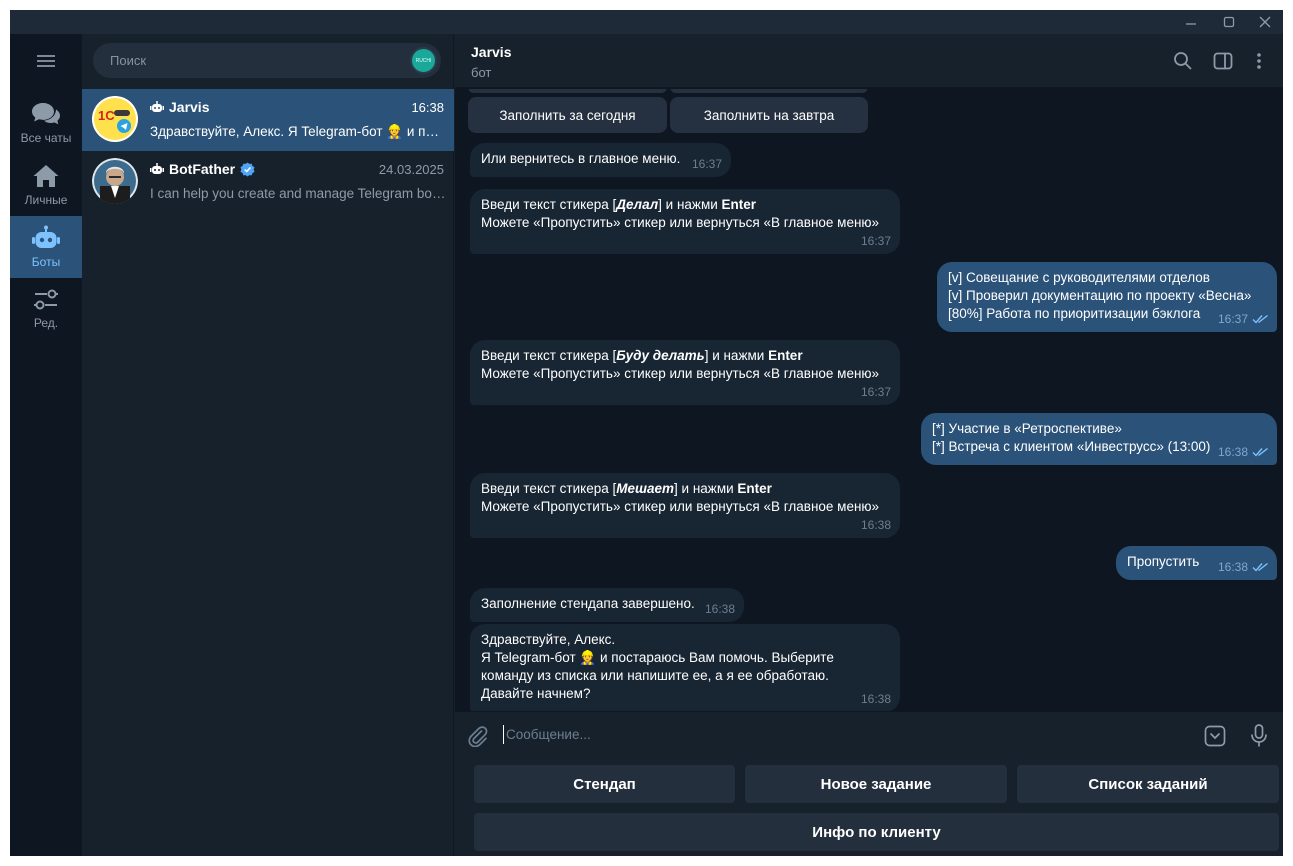  What do you see at coordinates (1259, 736) in the screenshot?
I see `microphone-icon` at bounding box center [1259, 736].